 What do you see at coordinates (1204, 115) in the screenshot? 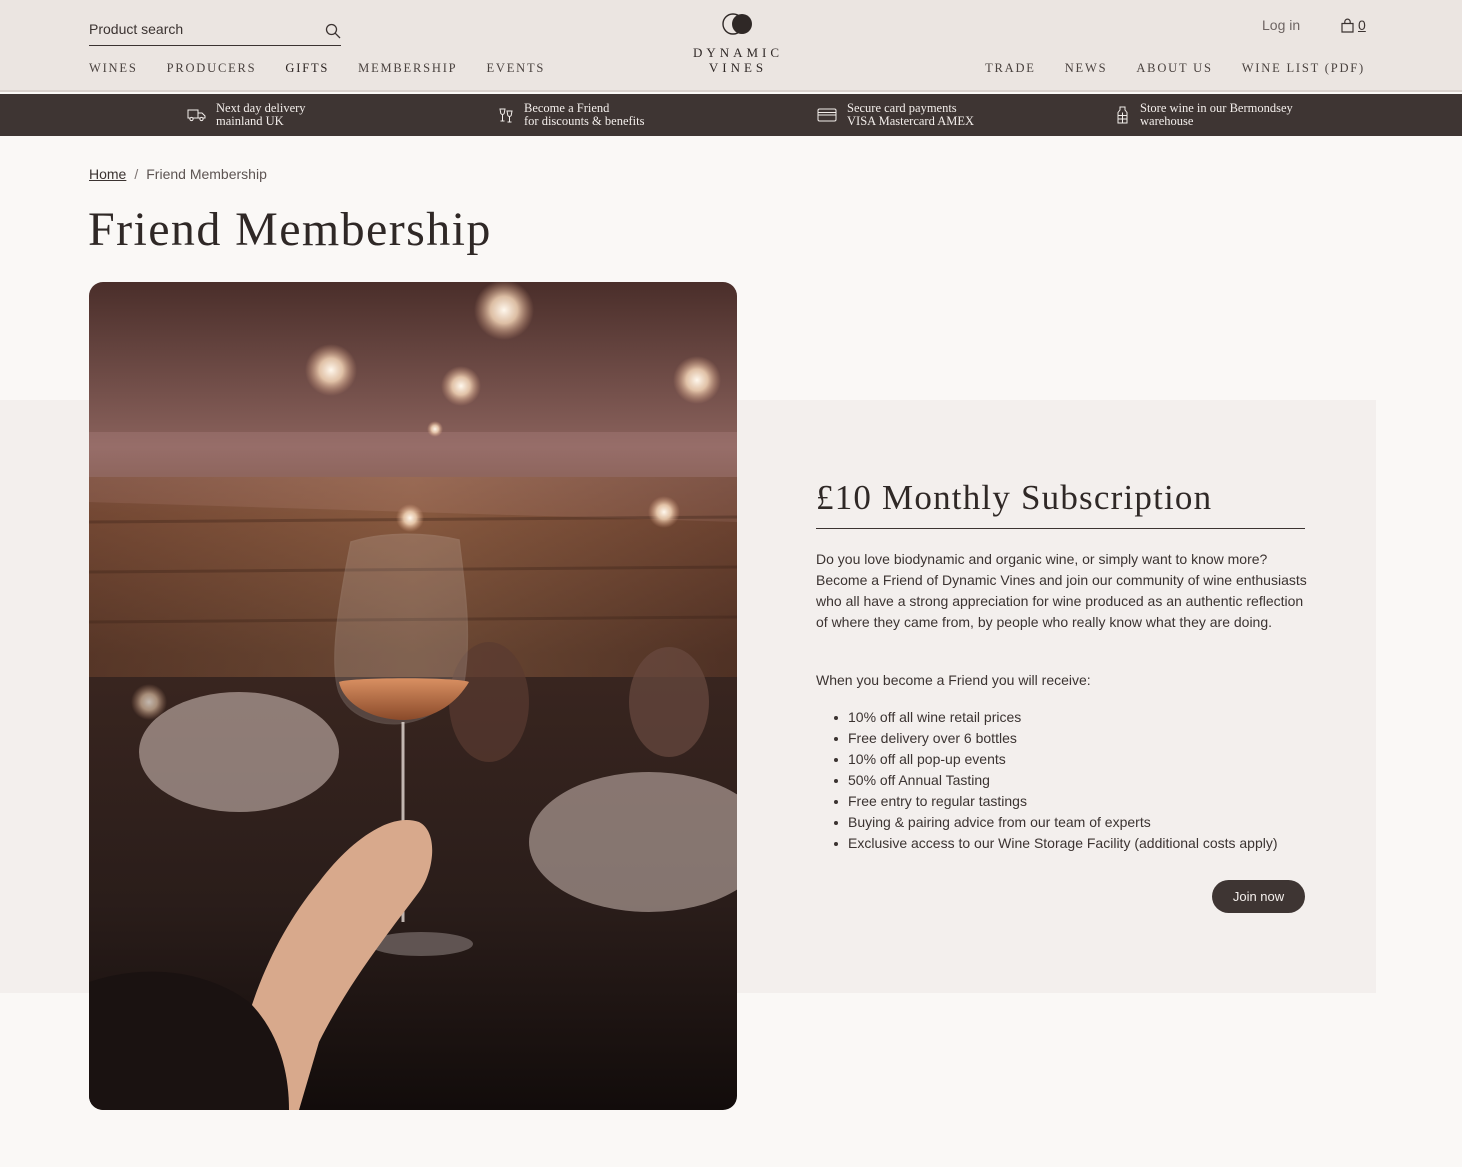
I see `perk-storage: Store wine in our Bermondsey warehouse` at bounding box center [1204, 115].